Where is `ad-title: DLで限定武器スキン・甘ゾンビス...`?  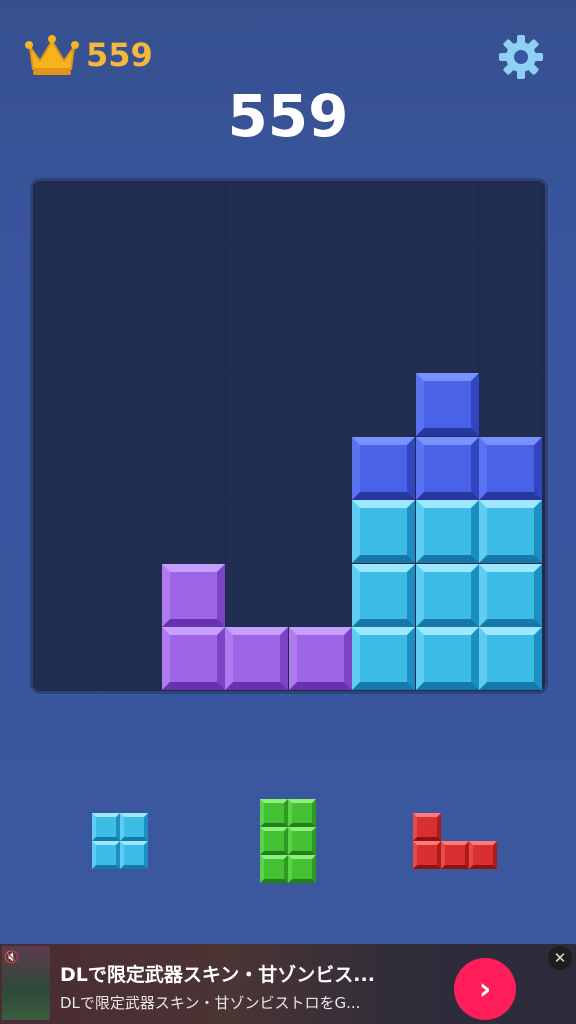 ad-title: DLで限定武器スキン・甘ゾンビス... is located at coordinates (217, 975).